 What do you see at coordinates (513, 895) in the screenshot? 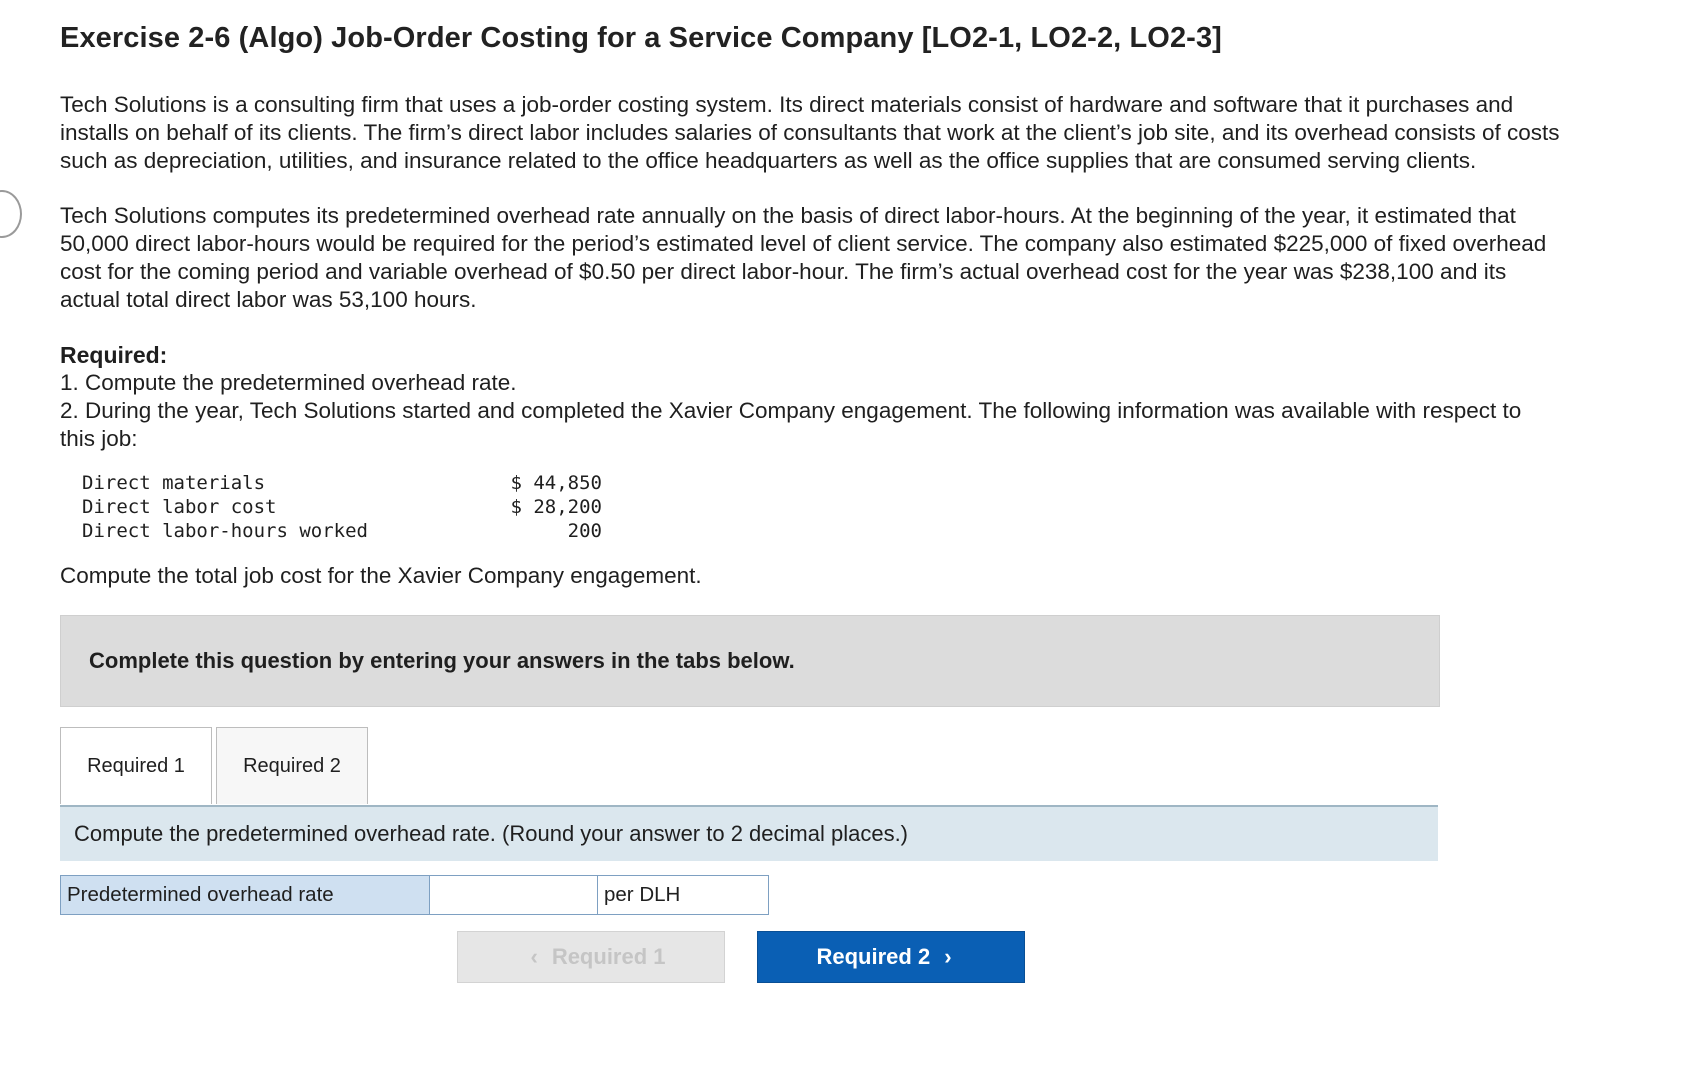
I see `overhead-rate-input` at bounding box center [513, 895].